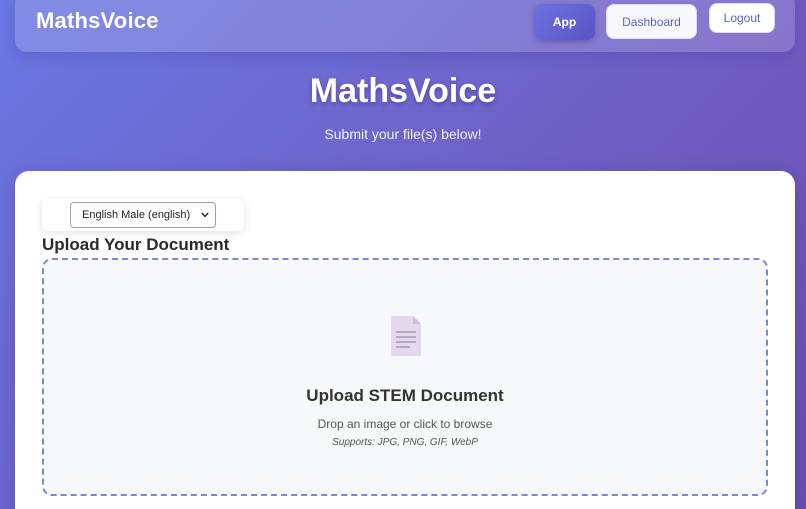 The height and width of the screenshot is (509, 806). I want to click on nav-dashboard-button: Dashboard, so click(651, 21).